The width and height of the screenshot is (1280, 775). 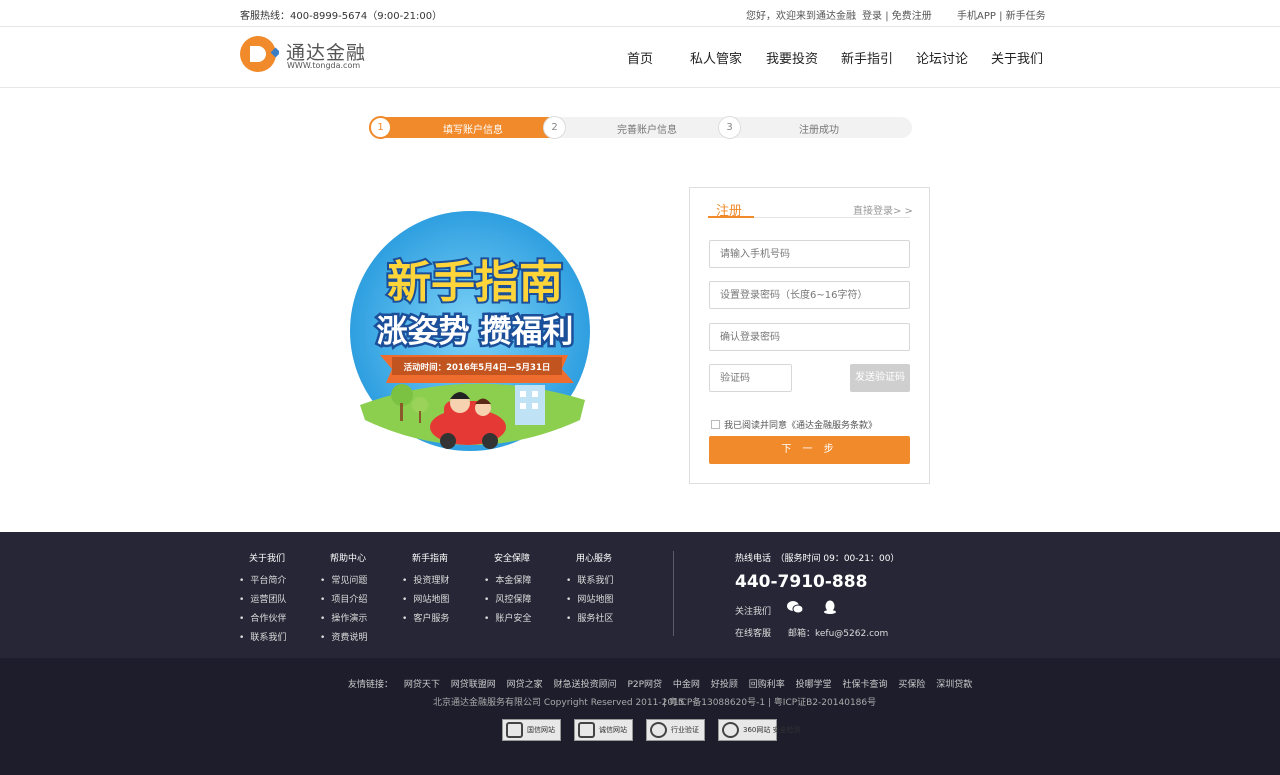 I want to click on service-hotline: 客服热线：400-8999-5674（9:00-21:00）, so click(x=341, y=16).